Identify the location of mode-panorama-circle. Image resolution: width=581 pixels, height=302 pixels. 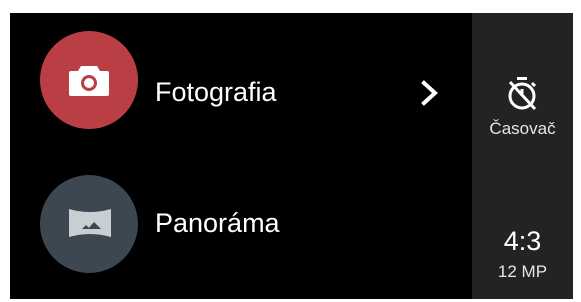
(89, 224).